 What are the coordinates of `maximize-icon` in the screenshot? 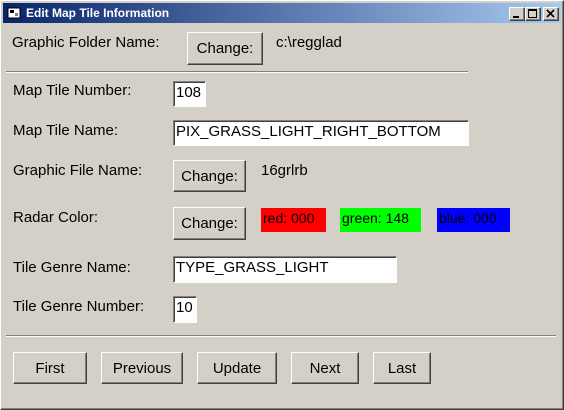 It's located at (532, 13).